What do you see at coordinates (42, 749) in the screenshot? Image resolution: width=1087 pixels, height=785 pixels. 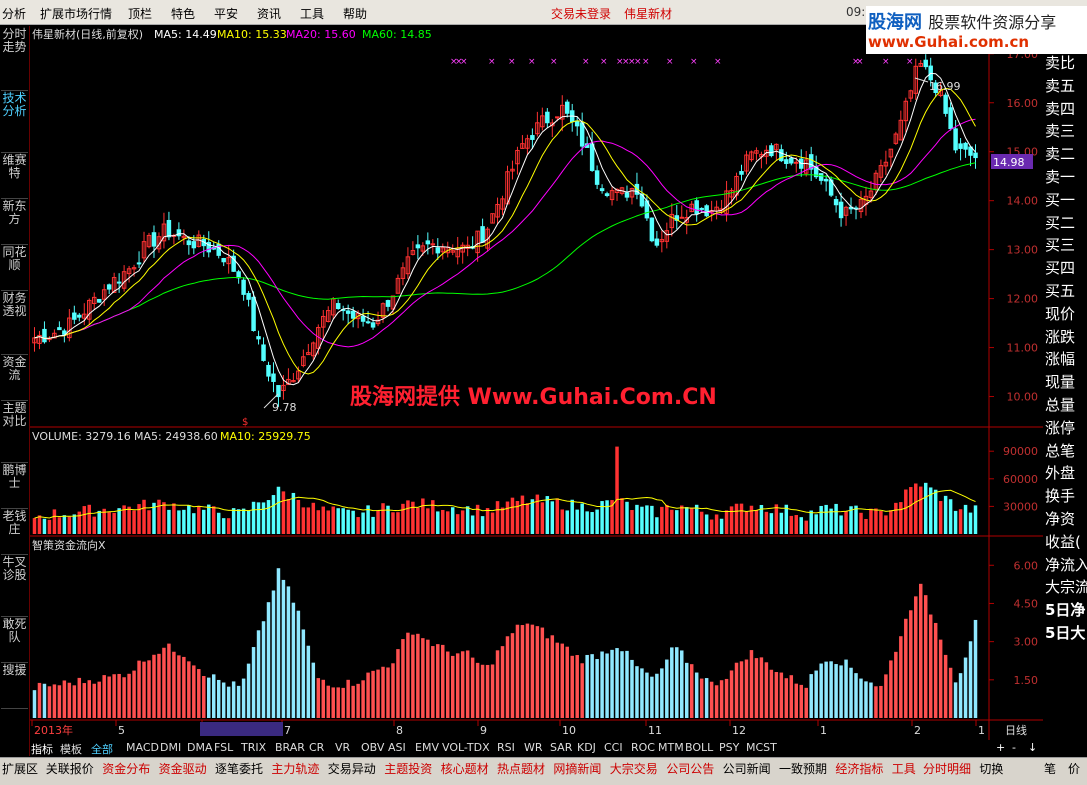 I see `indicator-tab-index: 指标` at bounding box center [42, 749].